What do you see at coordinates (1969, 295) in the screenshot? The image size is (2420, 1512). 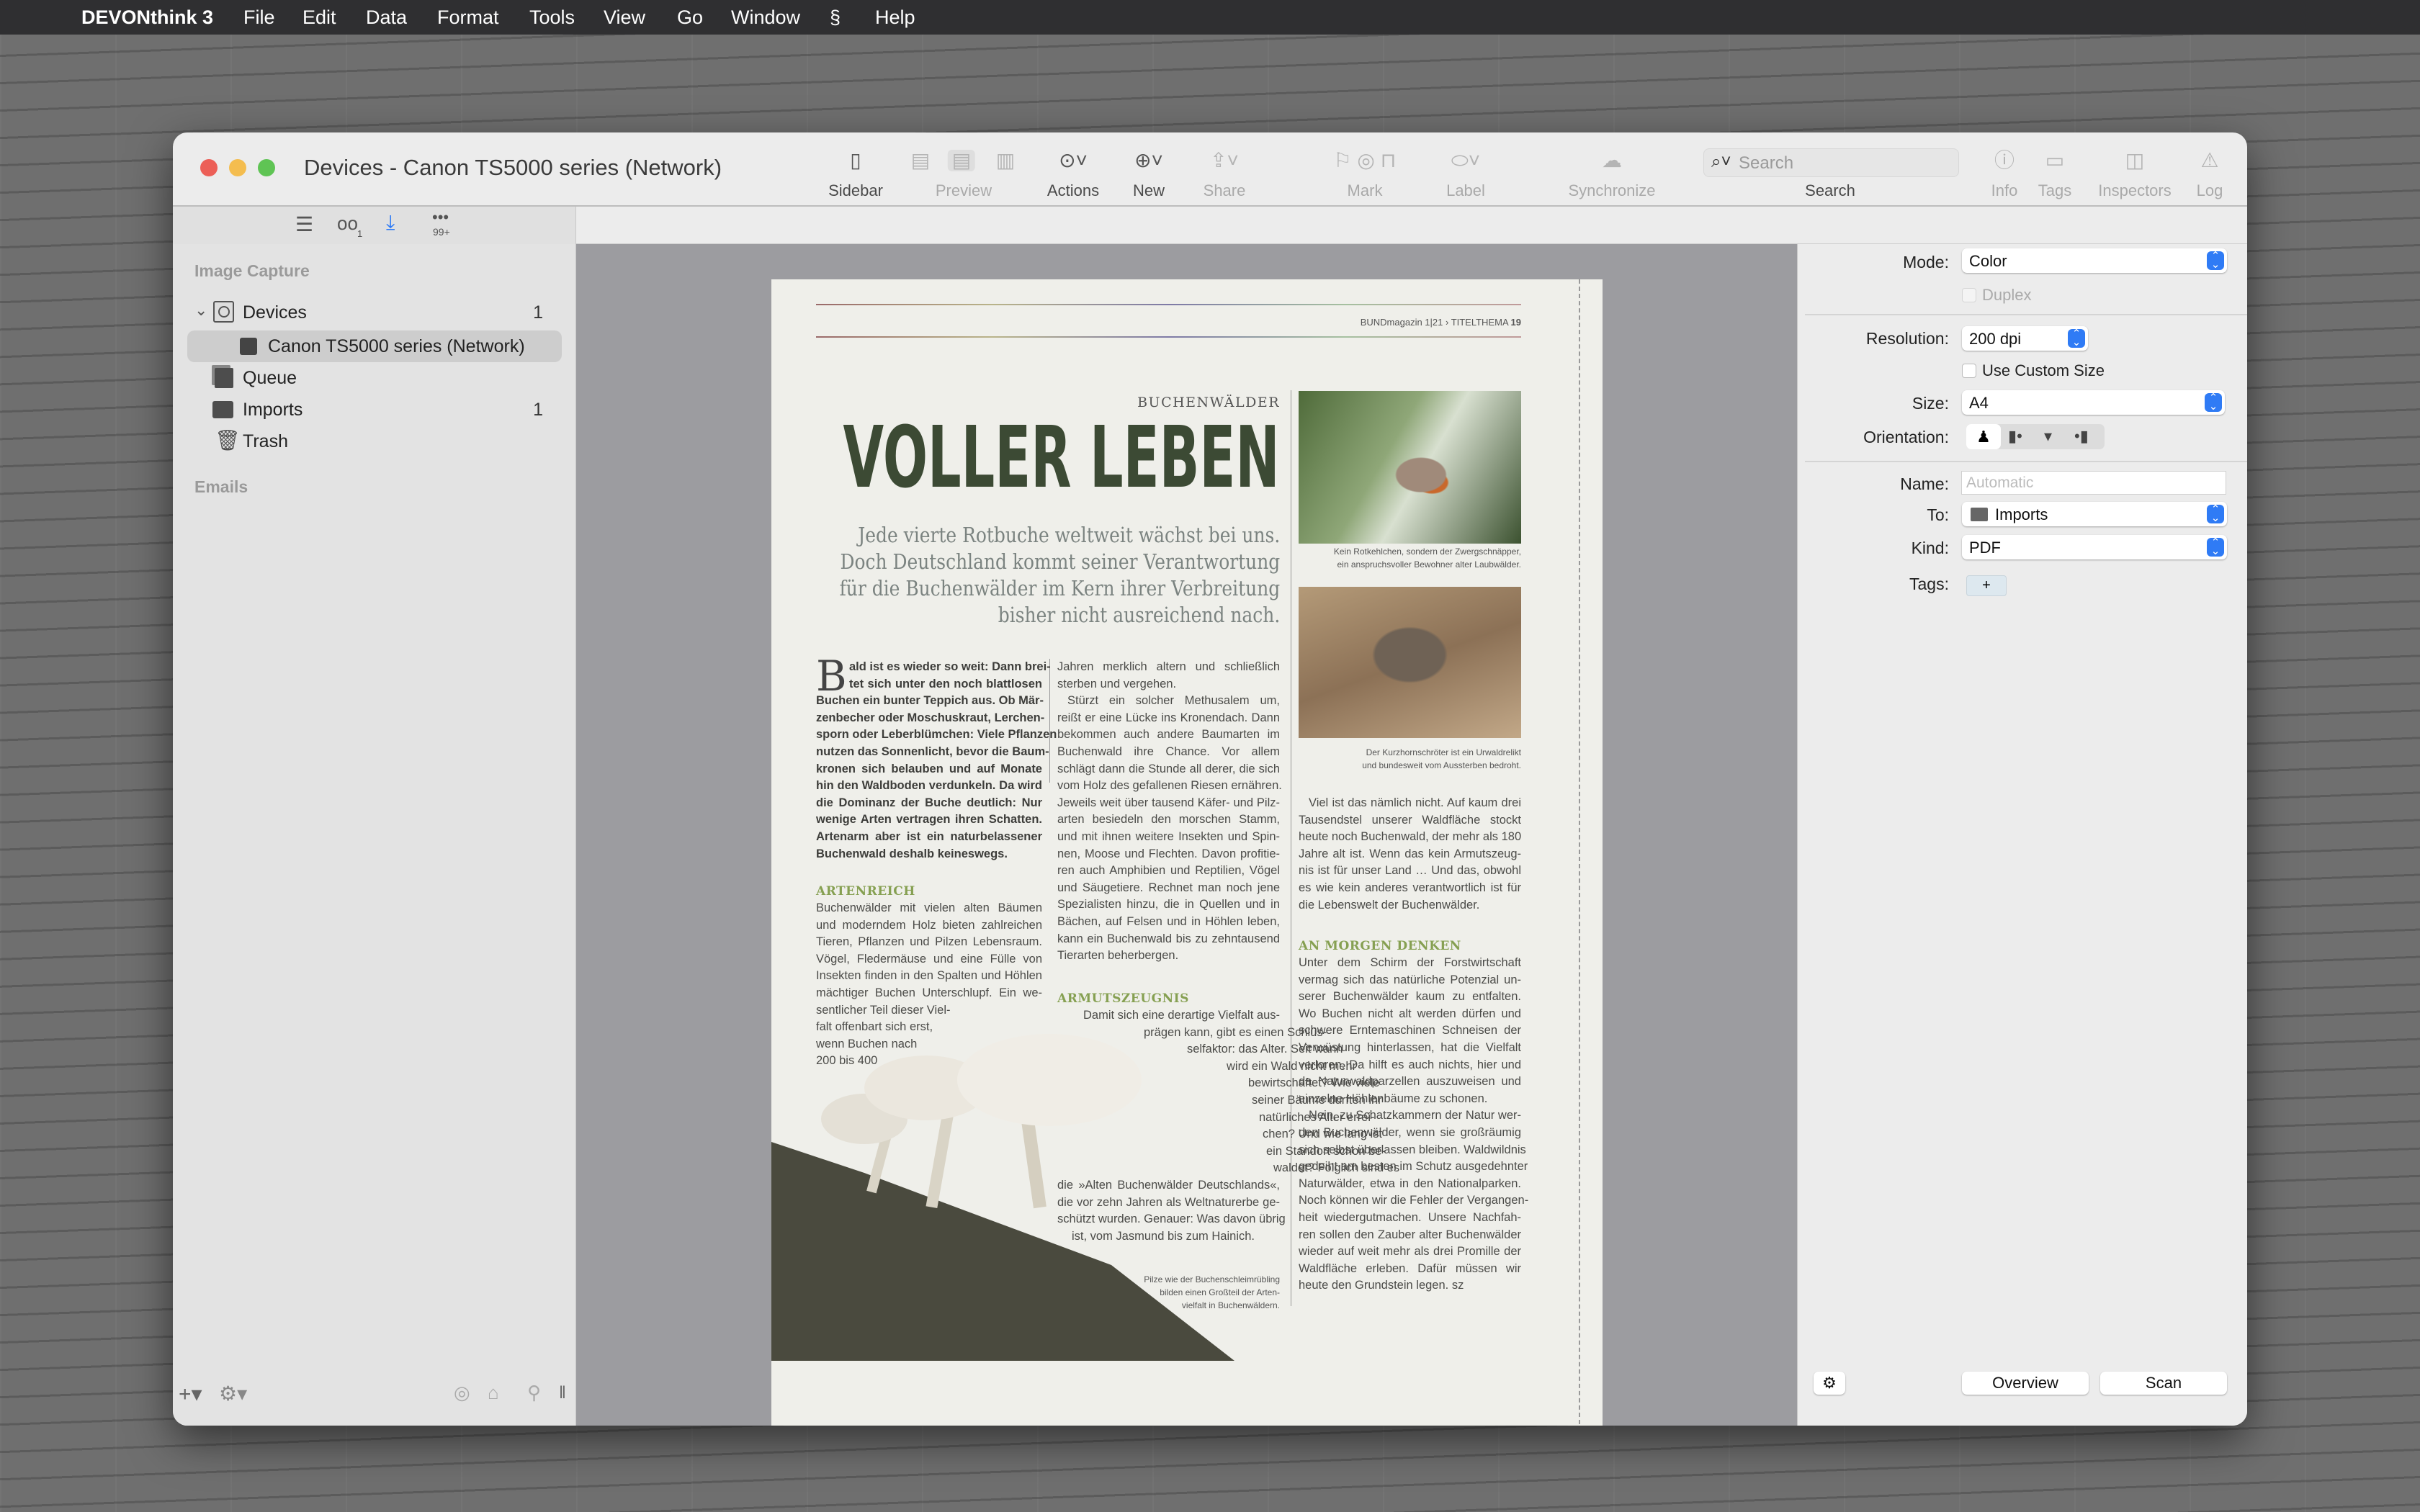 I see `duplex-checkbox` at bounding box center [1969, 295].